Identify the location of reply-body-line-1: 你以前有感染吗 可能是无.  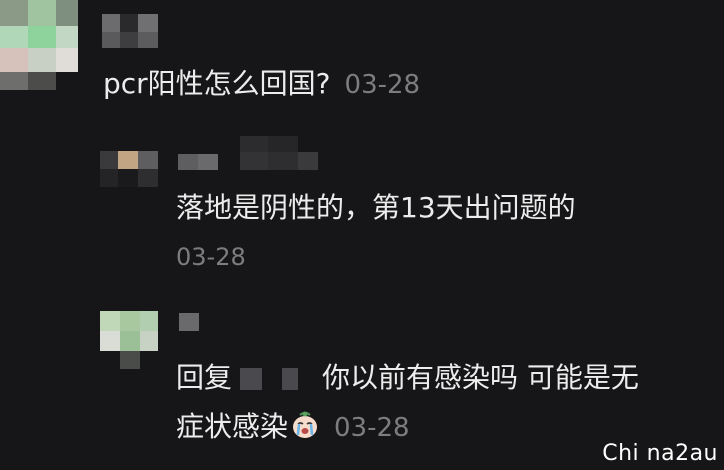
(480, 377).